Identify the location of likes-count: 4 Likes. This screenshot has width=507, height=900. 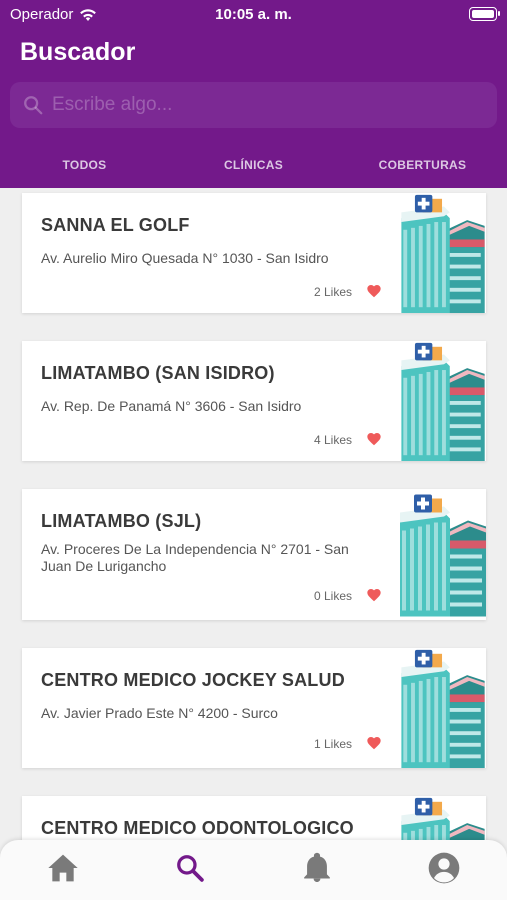
(332, 440).